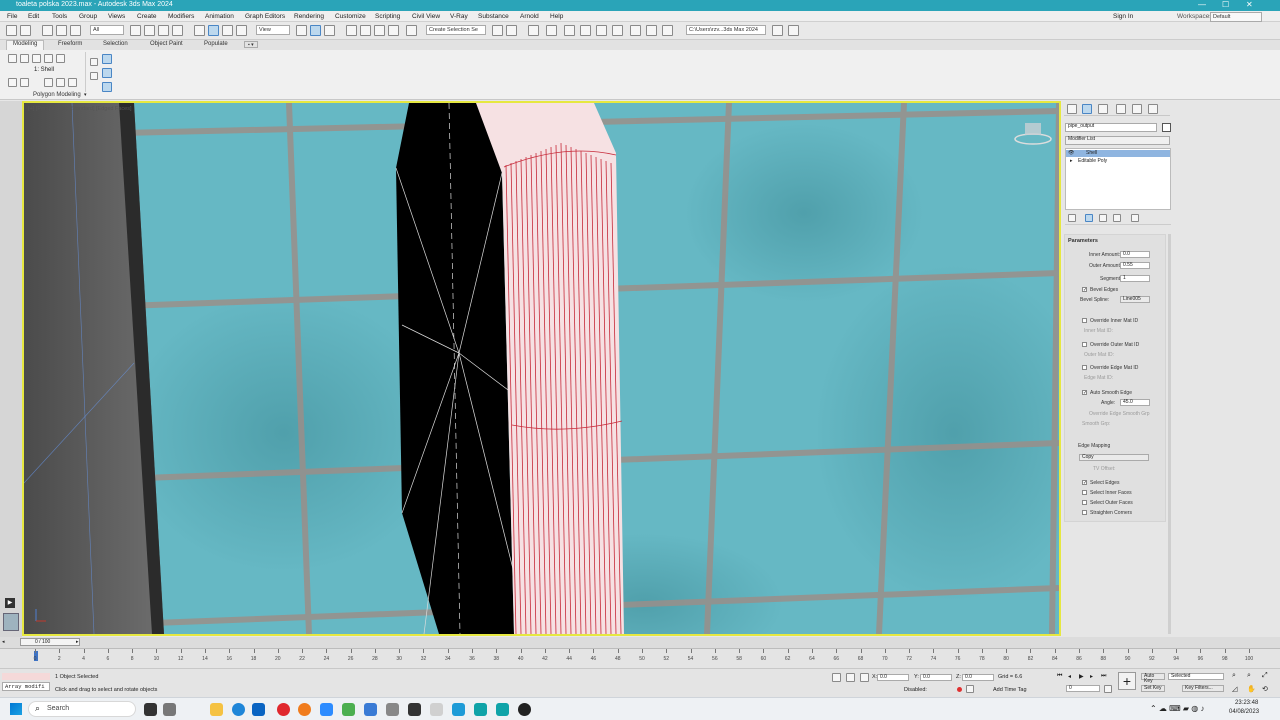  What do you see at coordinates (1135, 254) in the screenshot?
I see `inner-amount-spinner: 0.0` at bounding box center [1135, 254].